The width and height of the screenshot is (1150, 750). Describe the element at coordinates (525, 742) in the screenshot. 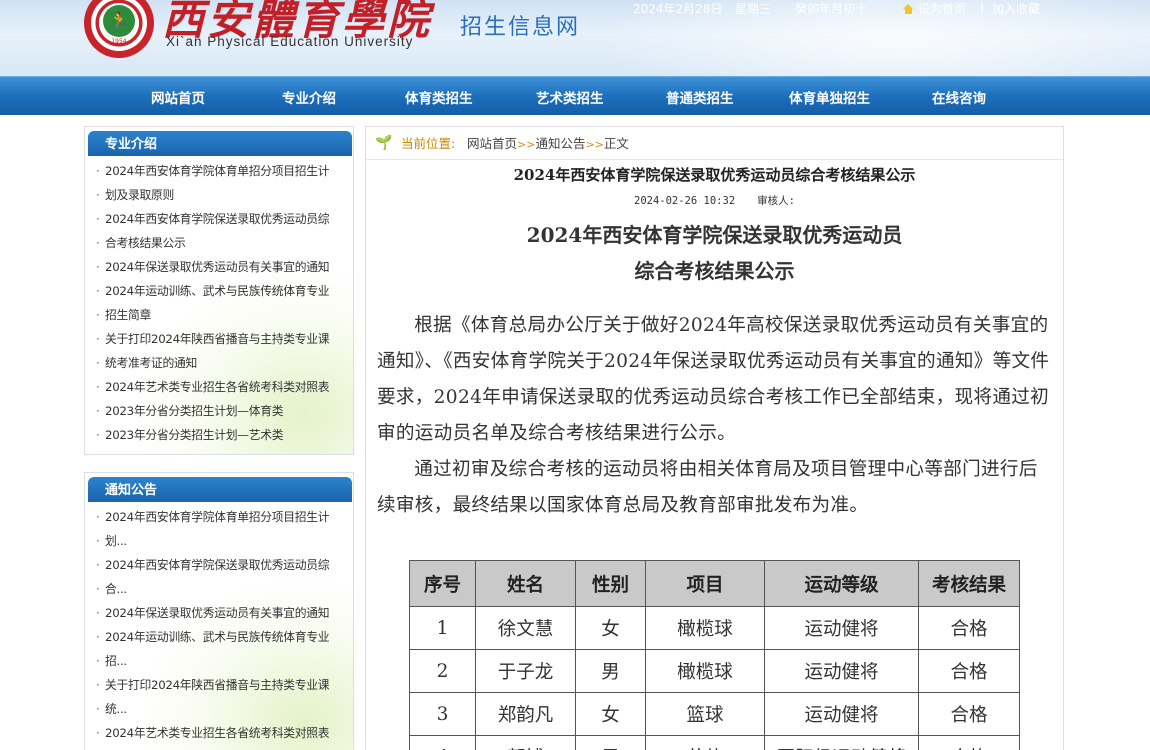

I see `table-cell: 郭博` at that location.